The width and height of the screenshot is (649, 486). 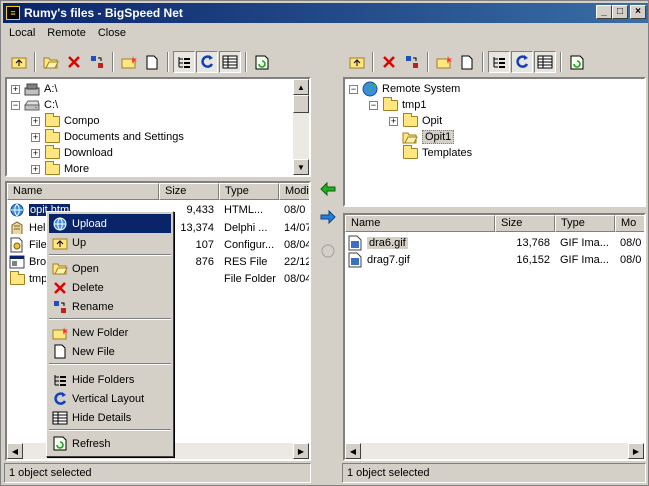 What do you see at coordinates (19, 62) in the screenshot?
I see `local-up-folder-icon` at bounding box center [19, 62].